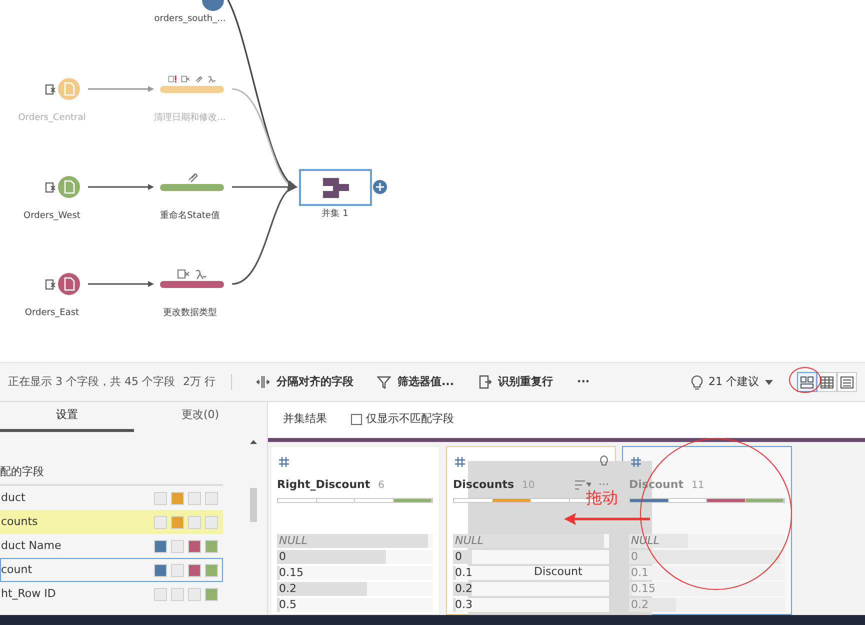  I want to click on input-label: Orders_Central, so click(52, 118).